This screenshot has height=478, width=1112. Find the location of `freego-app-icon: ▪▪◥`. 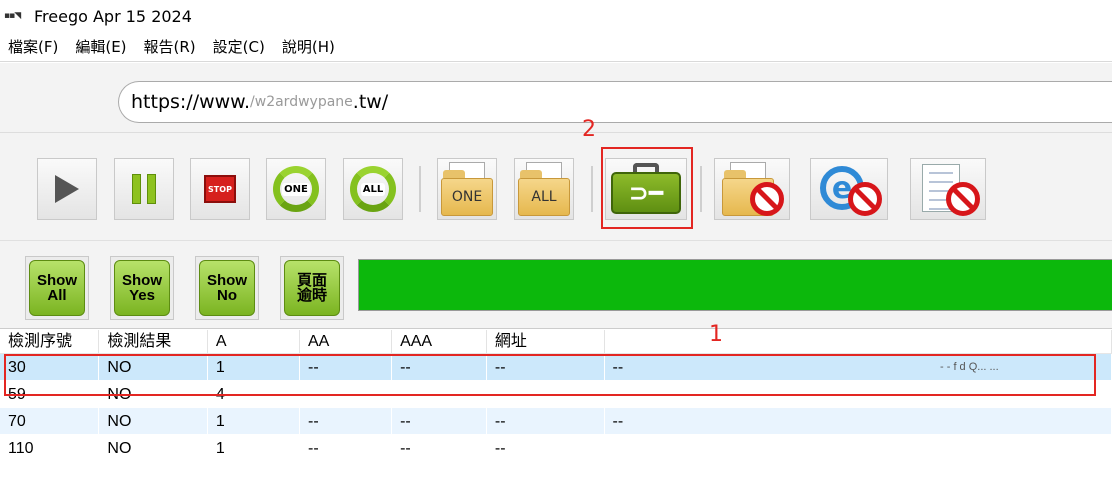

freego-app-icon: ▪▪◥ is located at coordinates (12, 16).